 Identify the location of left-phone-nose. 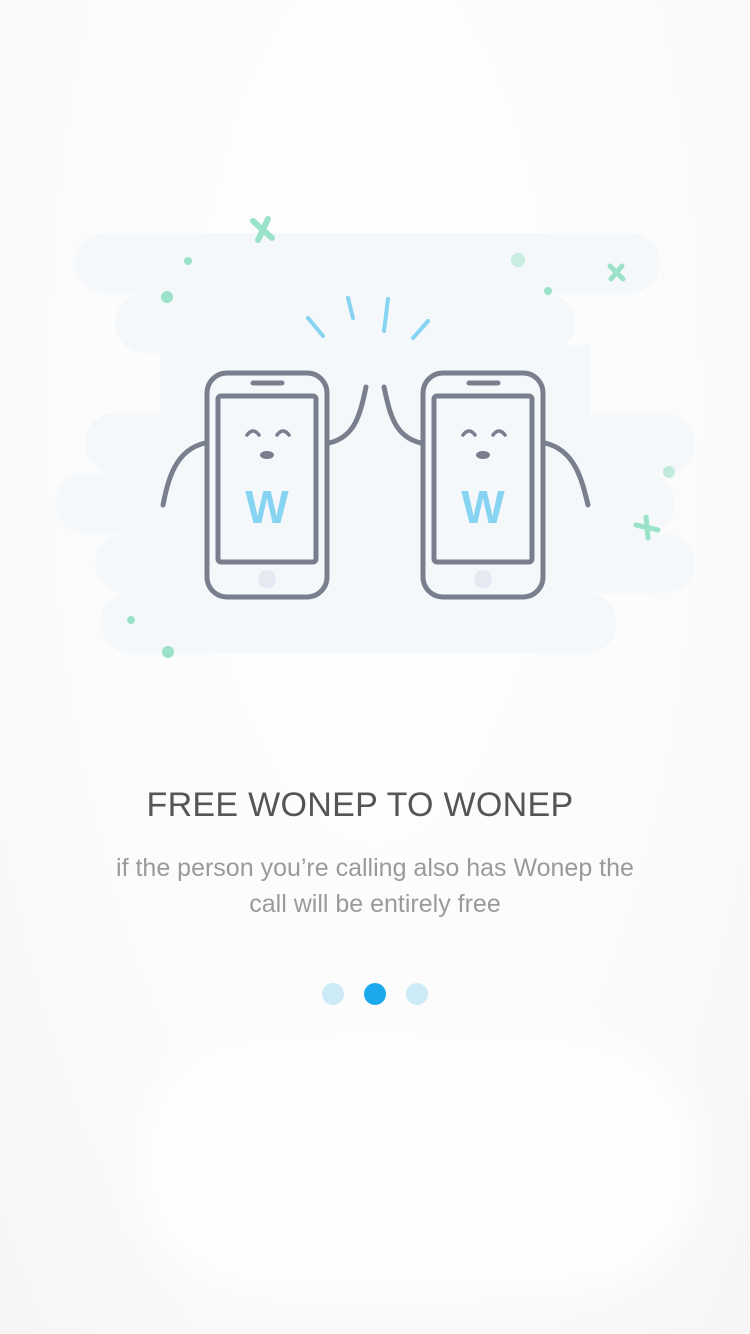
(267, 455).